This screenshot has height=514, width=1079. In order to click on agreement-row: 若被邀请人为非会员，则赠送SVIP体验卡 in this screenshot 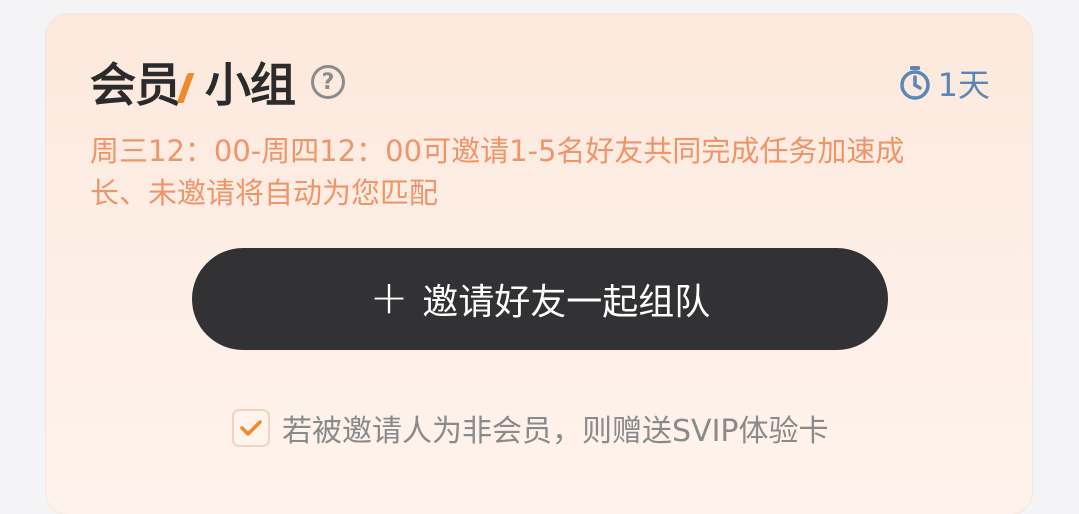, I will do `click(530, 428)`.